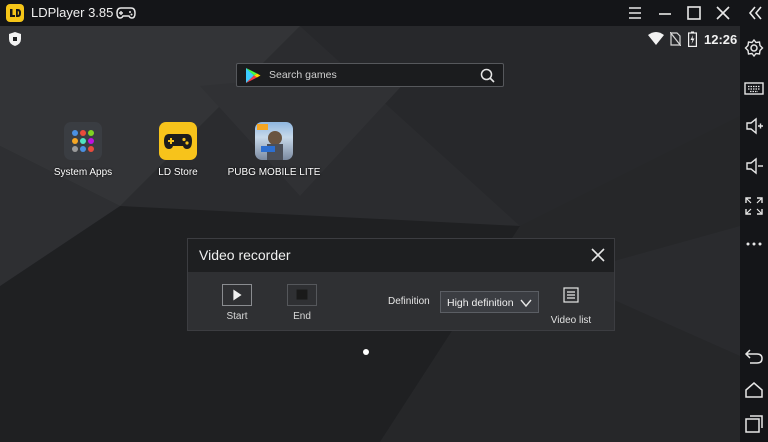 This screenshot has width=768, height=442. I want to click on search-icon, so click(487, 75).